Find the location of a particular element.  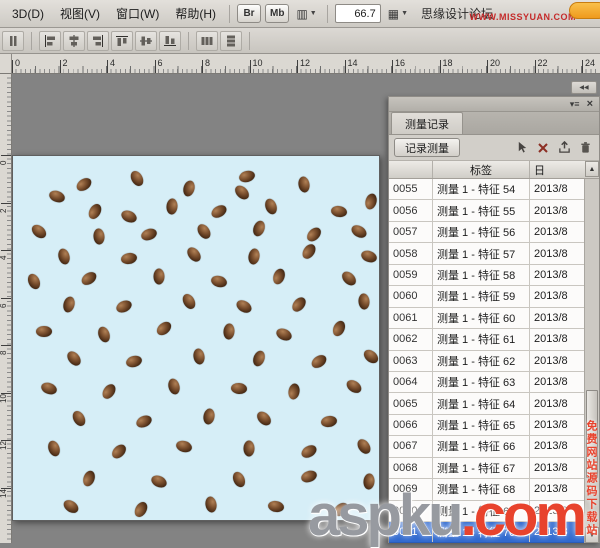

table-row: 0061 测量 1 - 特征 60 2013/8 is located at coordinates (486, 318).